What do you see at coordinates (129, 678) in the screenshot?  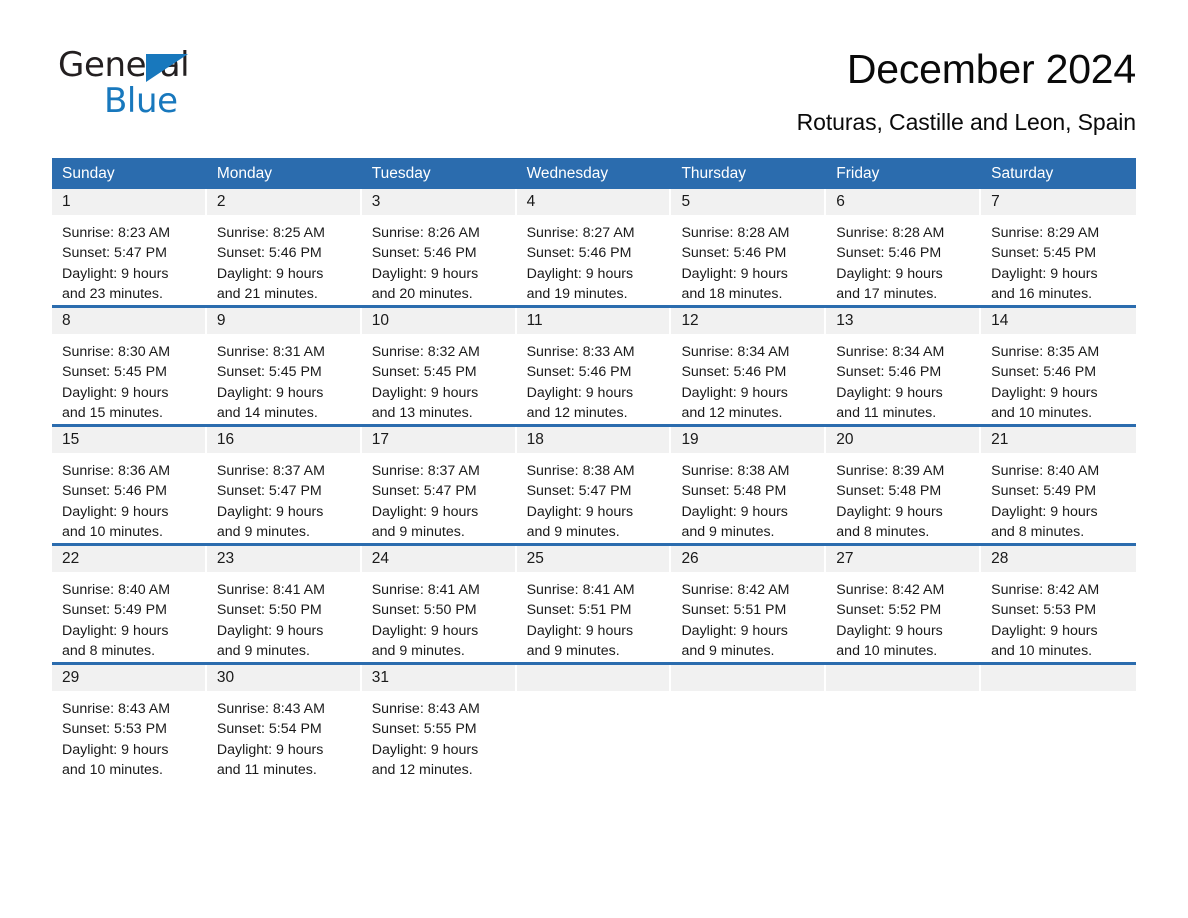 I see `day-number-29: 29` at bounding box center [129, 678].